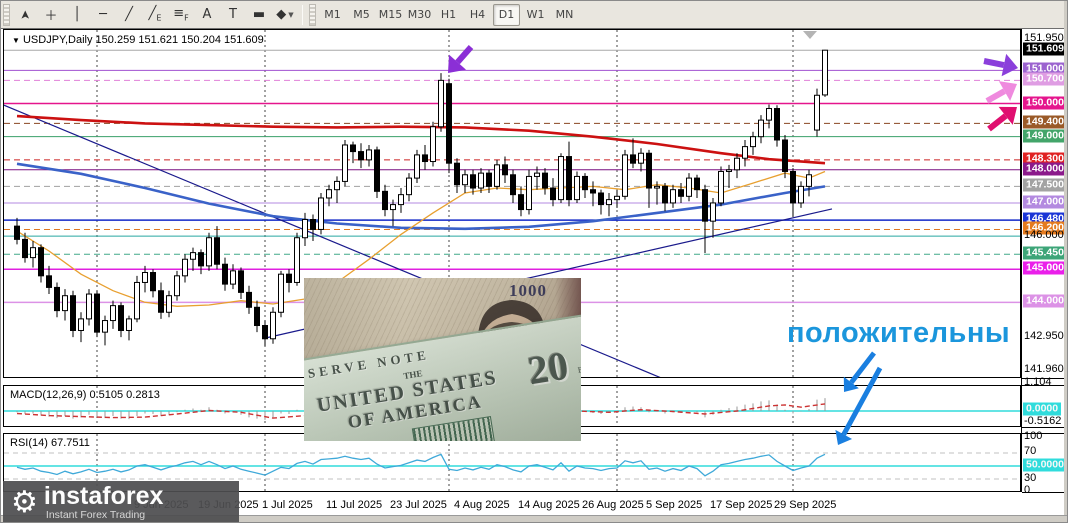  Describe the element at coordinates (1045, 49) in the screenshot. I see `scale-label-151.609: 151.609` at that location.